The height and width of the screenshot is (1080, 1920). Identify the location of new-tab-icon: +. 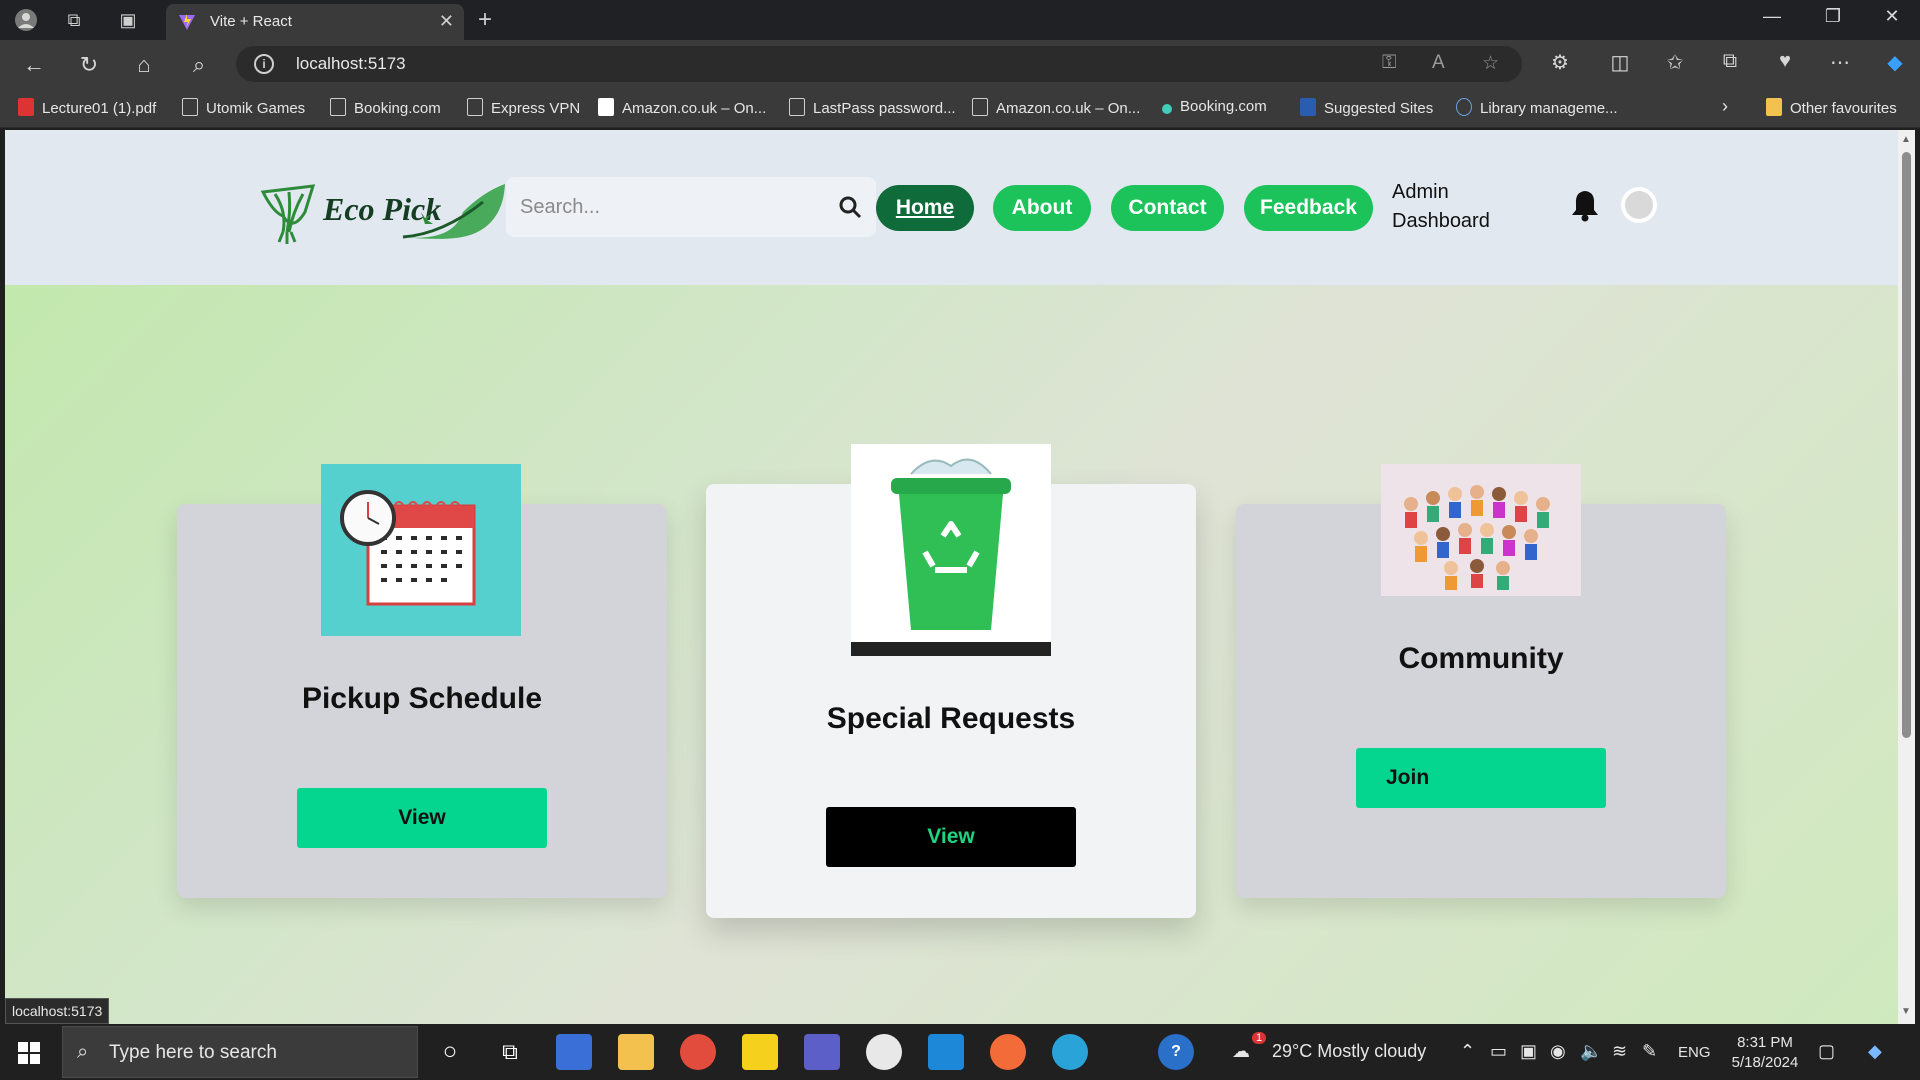
(485, 20).